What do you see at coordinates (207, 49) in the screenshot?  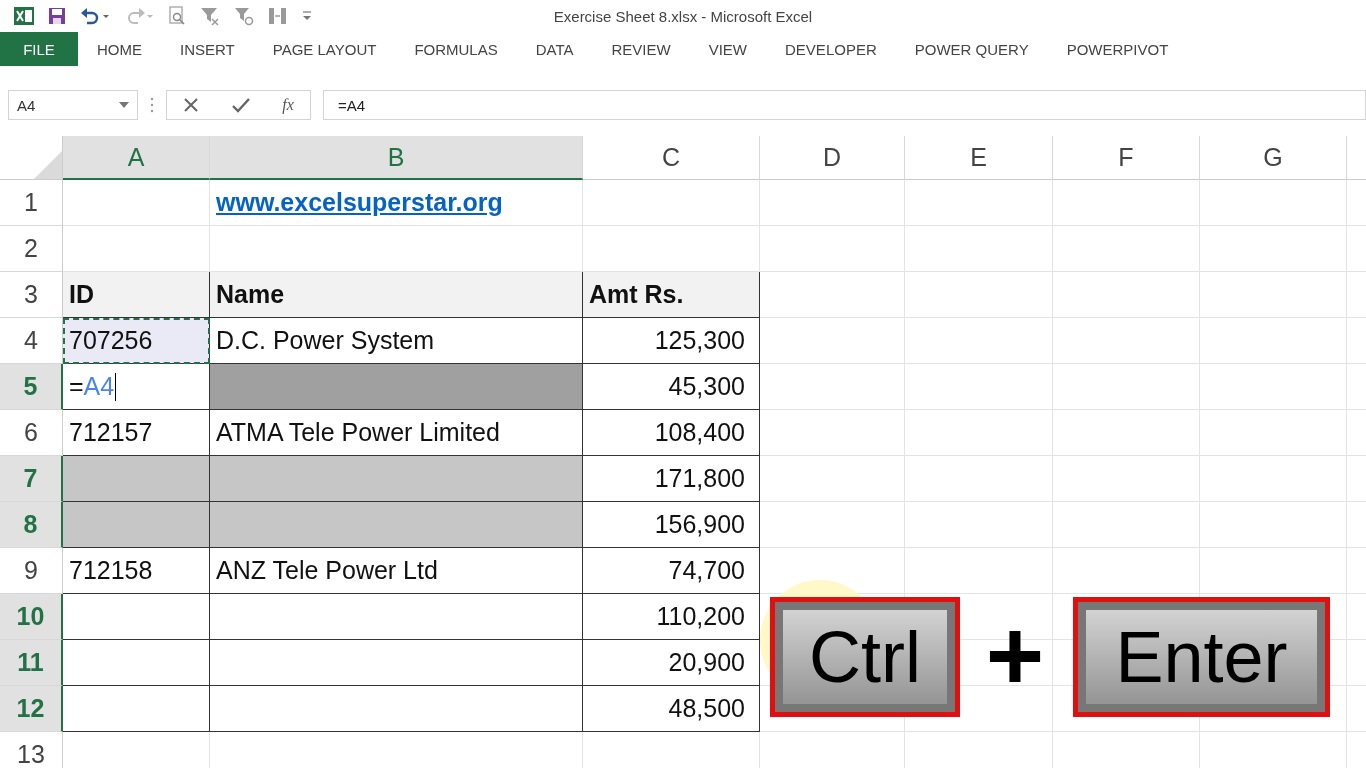 I see `ribbon-tab: INSERT` at bounding box center [207, 49].